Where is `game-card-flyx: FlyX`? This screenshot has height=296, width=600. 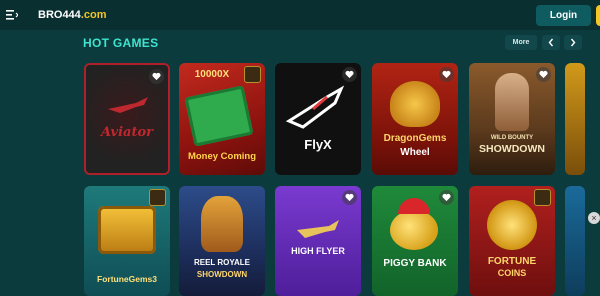 game-card-flyx: FlyX is located at coordinates (318, 119).